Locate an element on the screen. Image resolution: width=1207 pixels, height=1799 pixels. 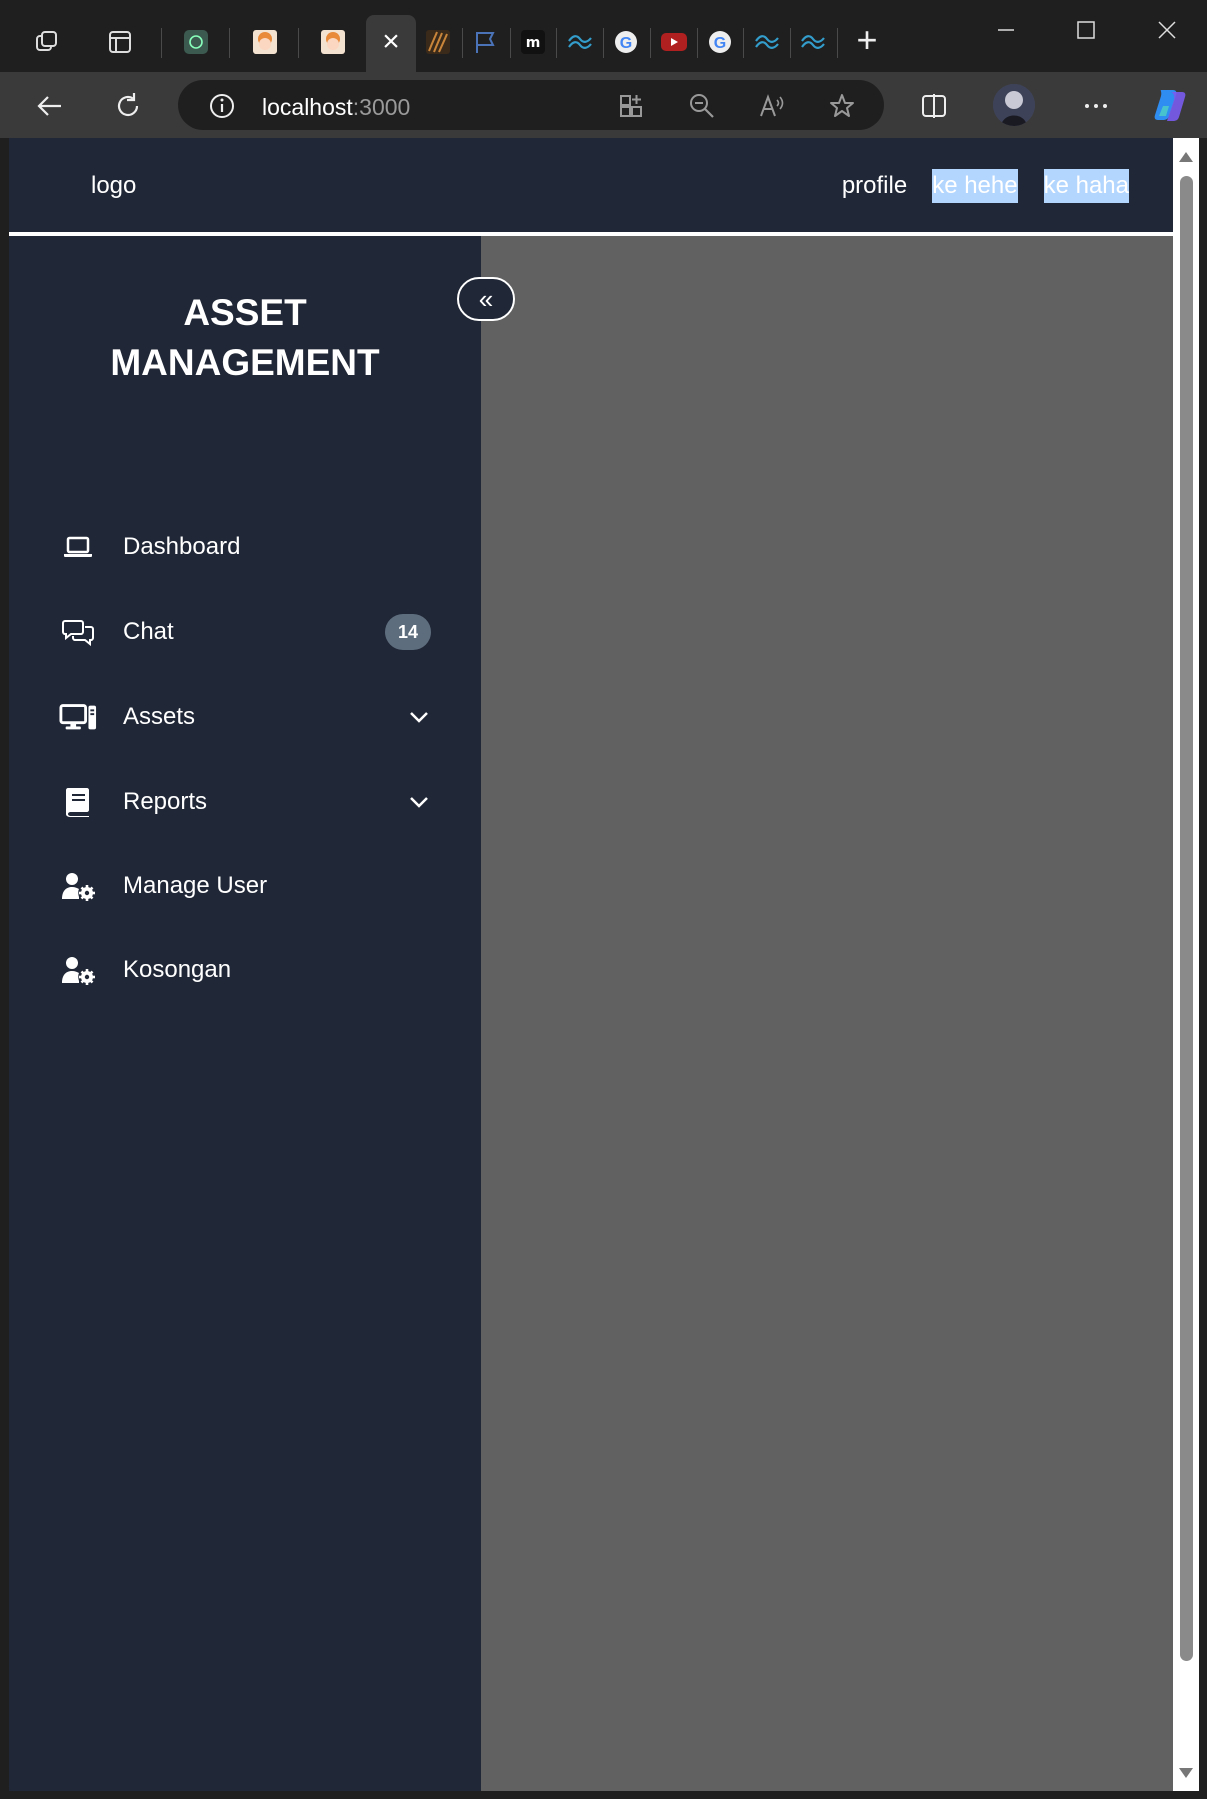
laptop-icon is located at coordinates (78, 547).